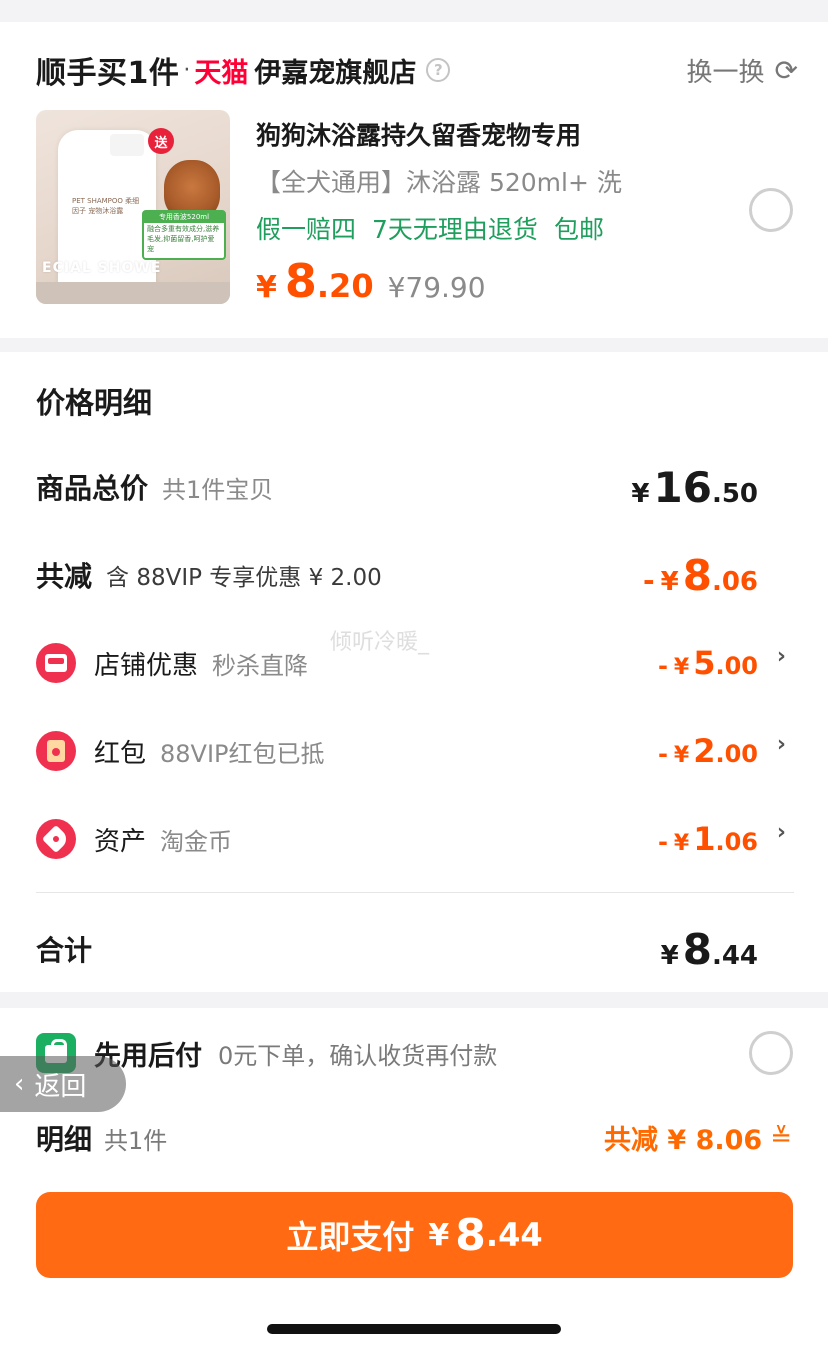 The image size is (828, 1351). I want to click on sum-row: 合计 ¥ 8 .44, so click(397, 949).